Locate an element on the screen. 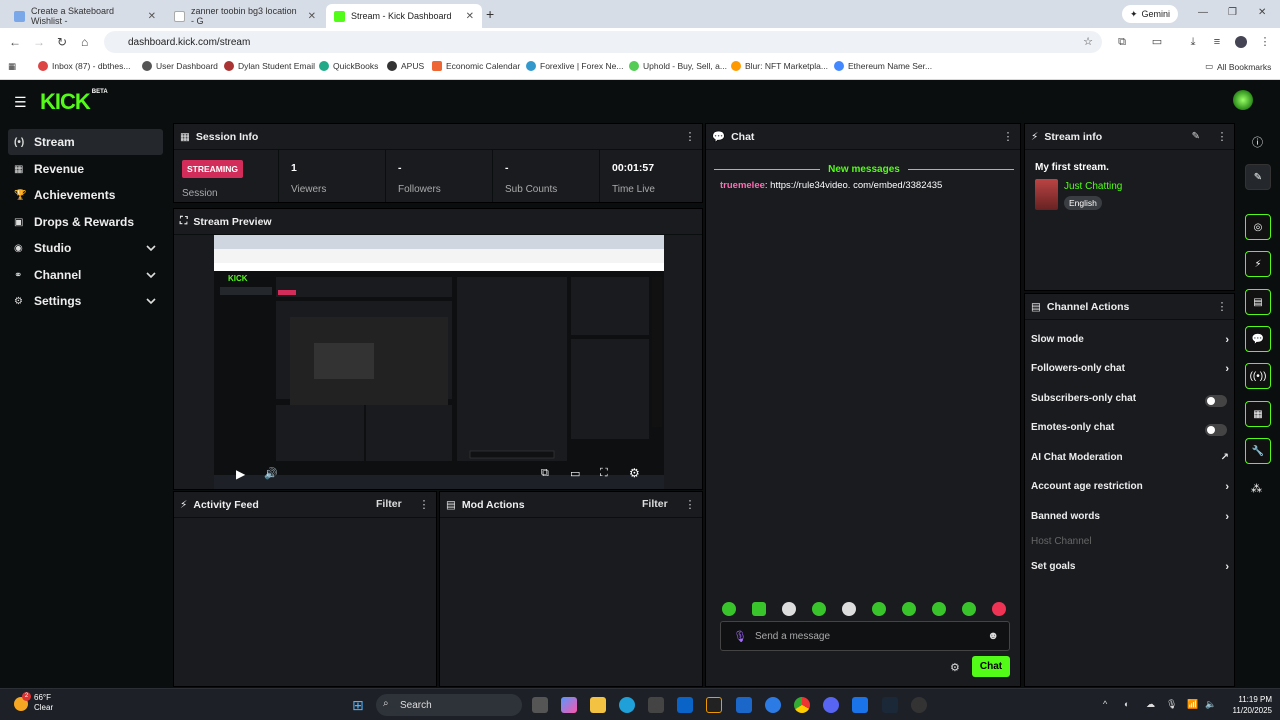 The height and width of the screenshot is (720, 1280). chat-settings-gear-icon: ⚙ is located at coordinates (955, 667).